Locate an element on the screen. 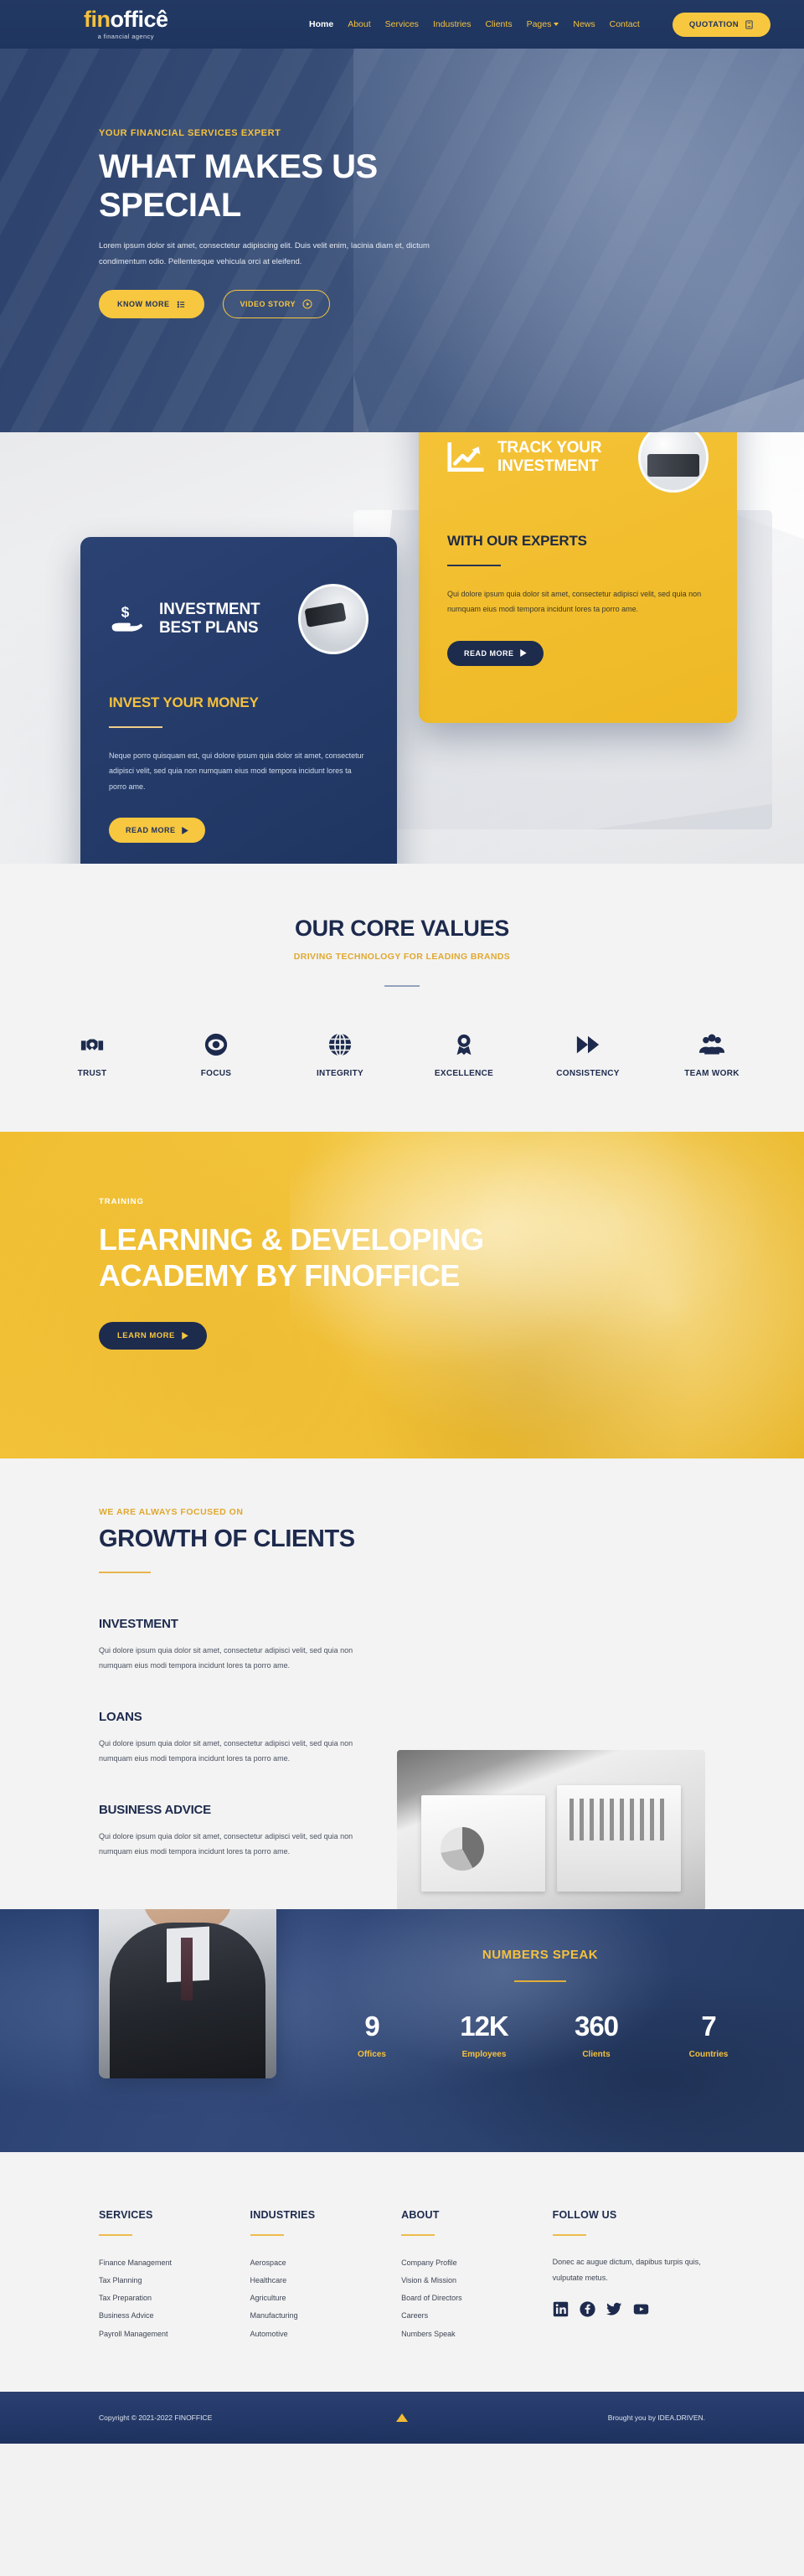  nav-item-industries: Industries is located at coordinates (452, 24).